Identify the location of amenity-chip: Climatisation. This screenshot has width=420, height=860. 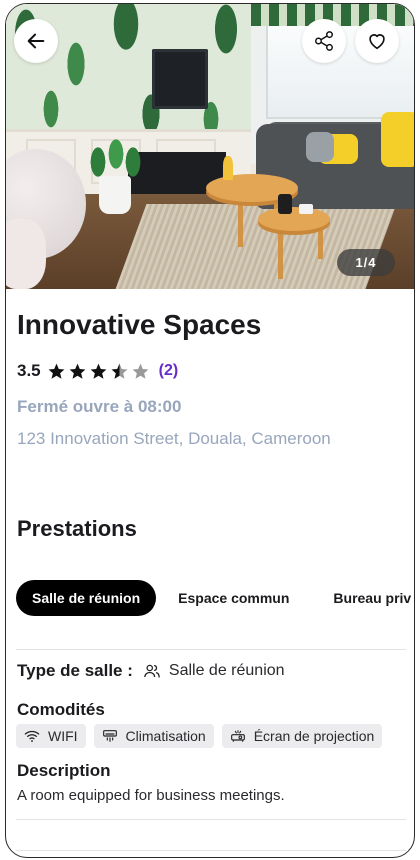
(153, 736).